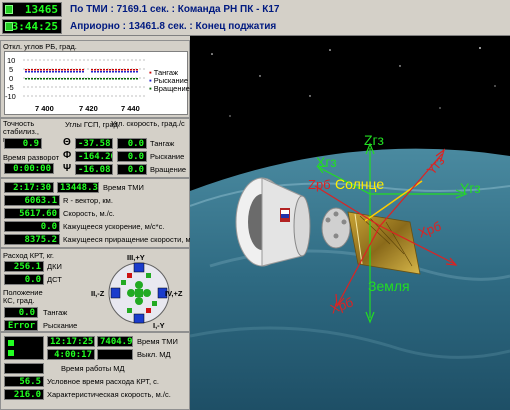 The width and height of the screenshot is (510, 410). What do you see at coordinates (123, 187) in the screenshot?
I see `nav-tmi-label: Время ТМИ` at bounding box center [123, 187].